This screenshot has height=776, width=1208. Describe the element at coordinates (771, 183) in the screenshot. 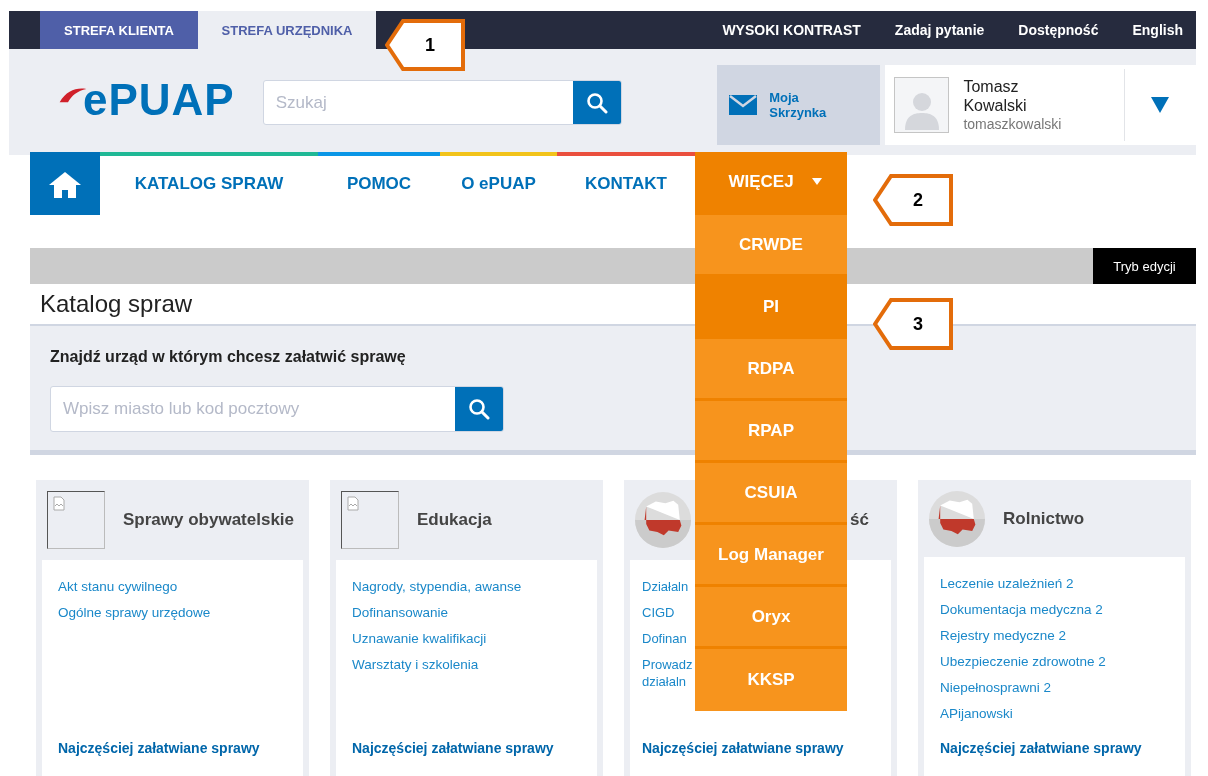

I see `more-menu-button: WIĘCEJ` at that location.